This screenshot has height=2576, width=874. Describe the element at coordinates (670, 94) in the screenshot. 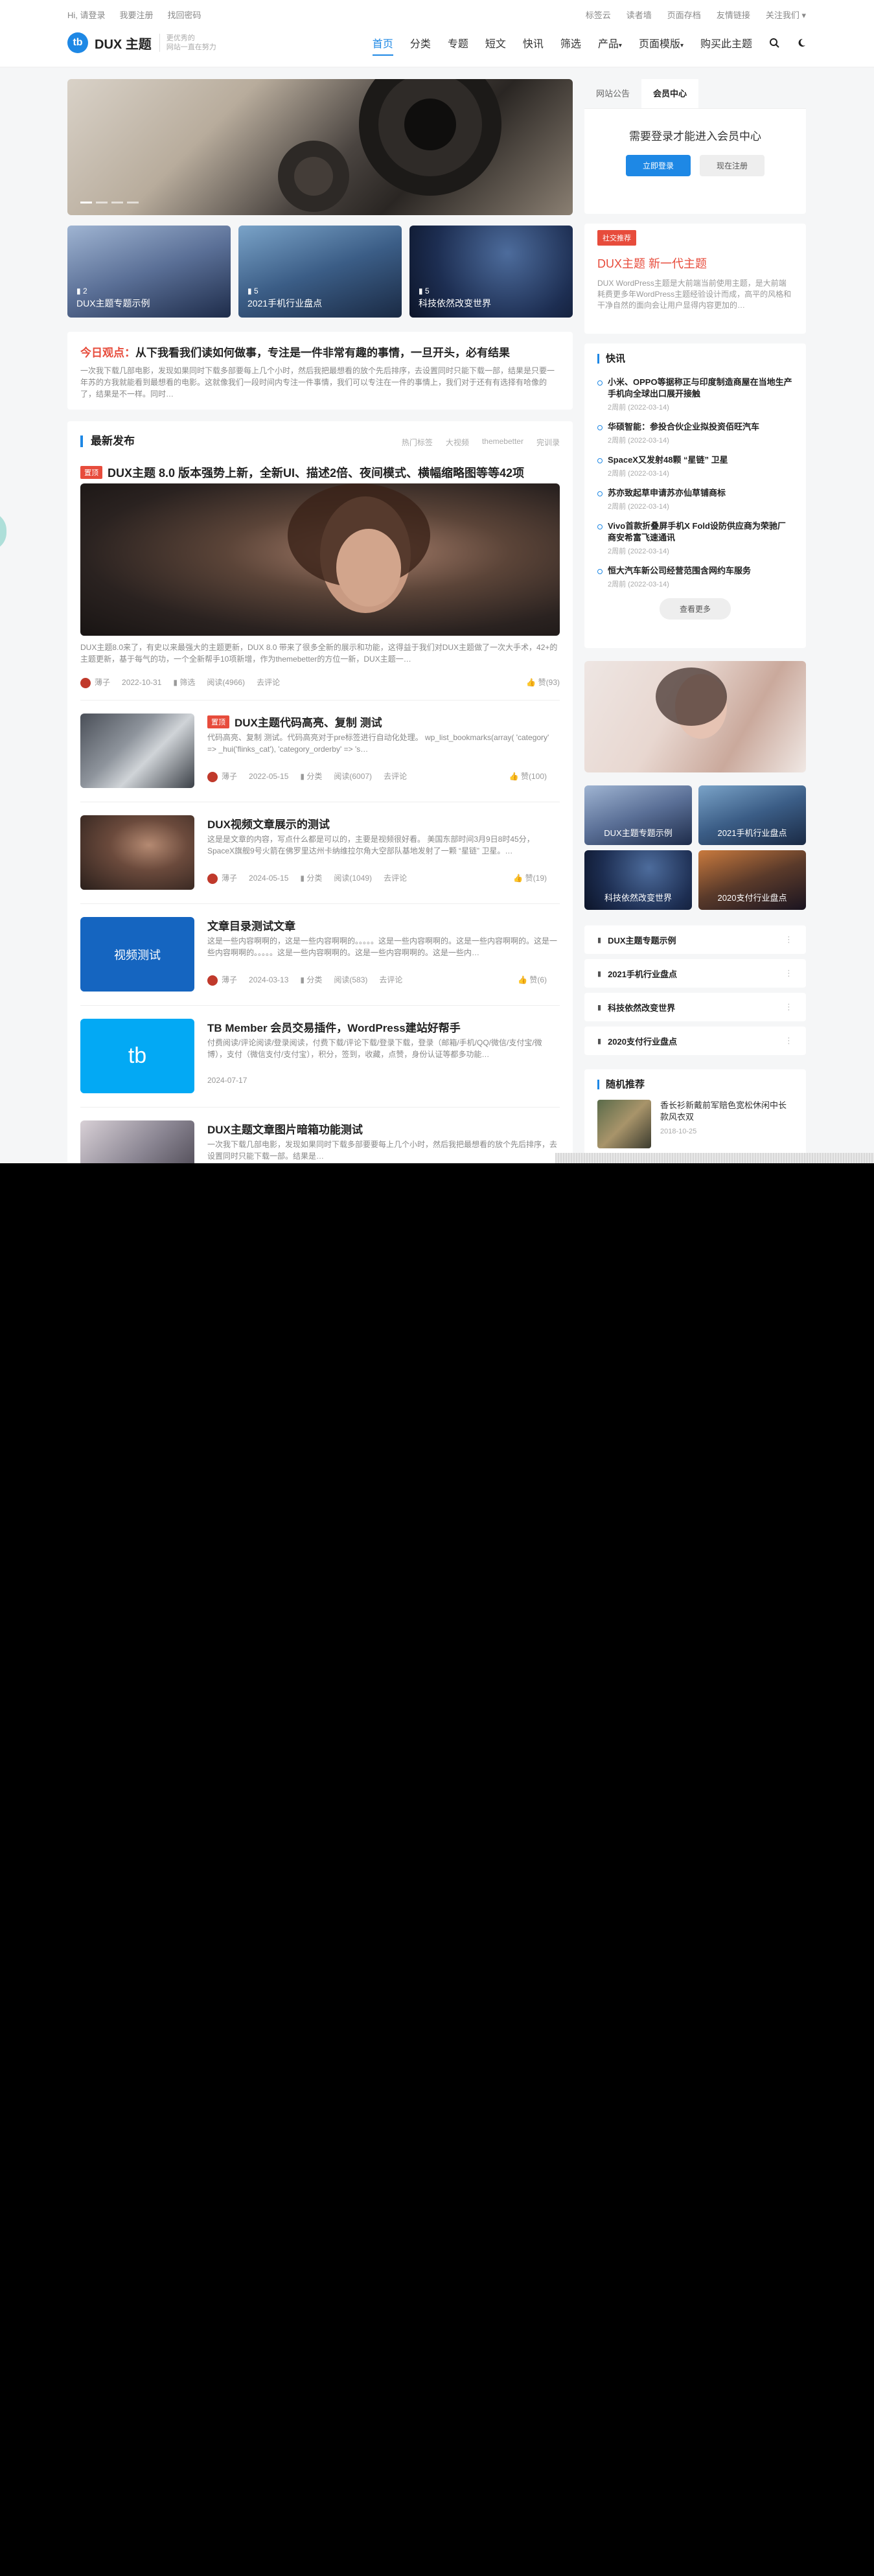

I see `tab-member: 会员中心` at that location.